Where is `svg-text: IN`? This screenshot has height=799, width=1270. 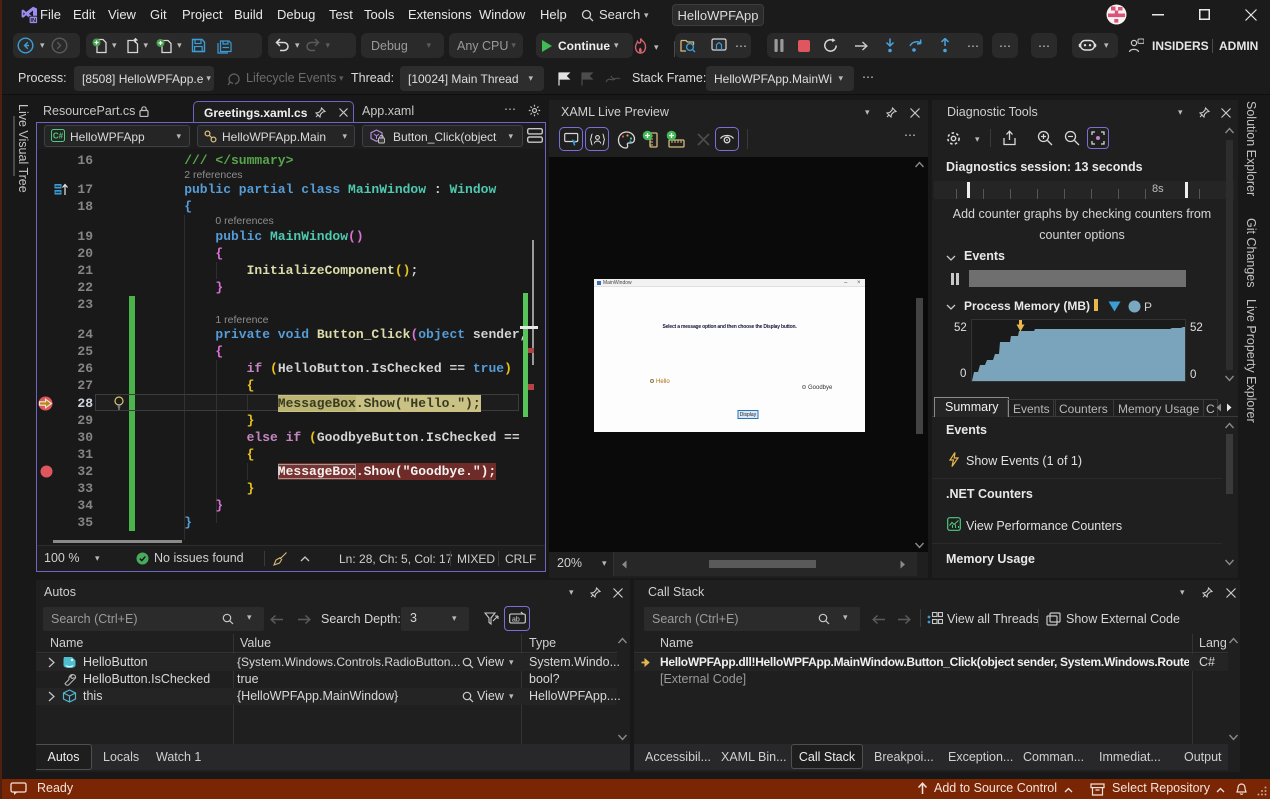
svg-text: IN is located at coordinates (33, 21).